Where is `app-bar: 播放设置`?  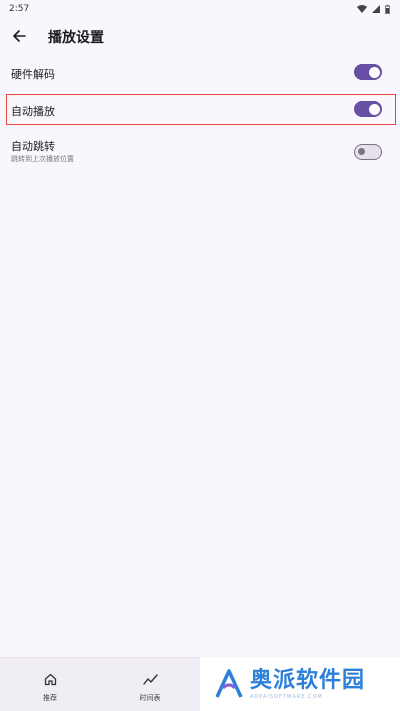
app-bar: 播放设置 is located at coordinates (200, 36).